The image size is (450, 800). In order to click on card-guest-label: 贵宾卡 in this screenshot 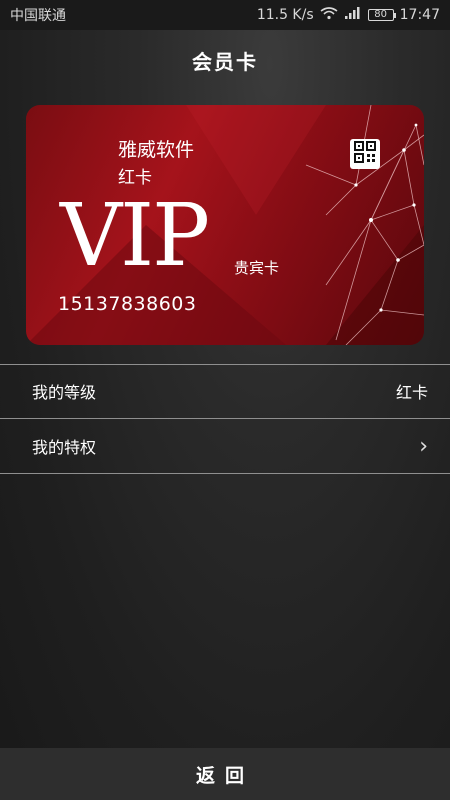, I will do `click(257, 268)`.